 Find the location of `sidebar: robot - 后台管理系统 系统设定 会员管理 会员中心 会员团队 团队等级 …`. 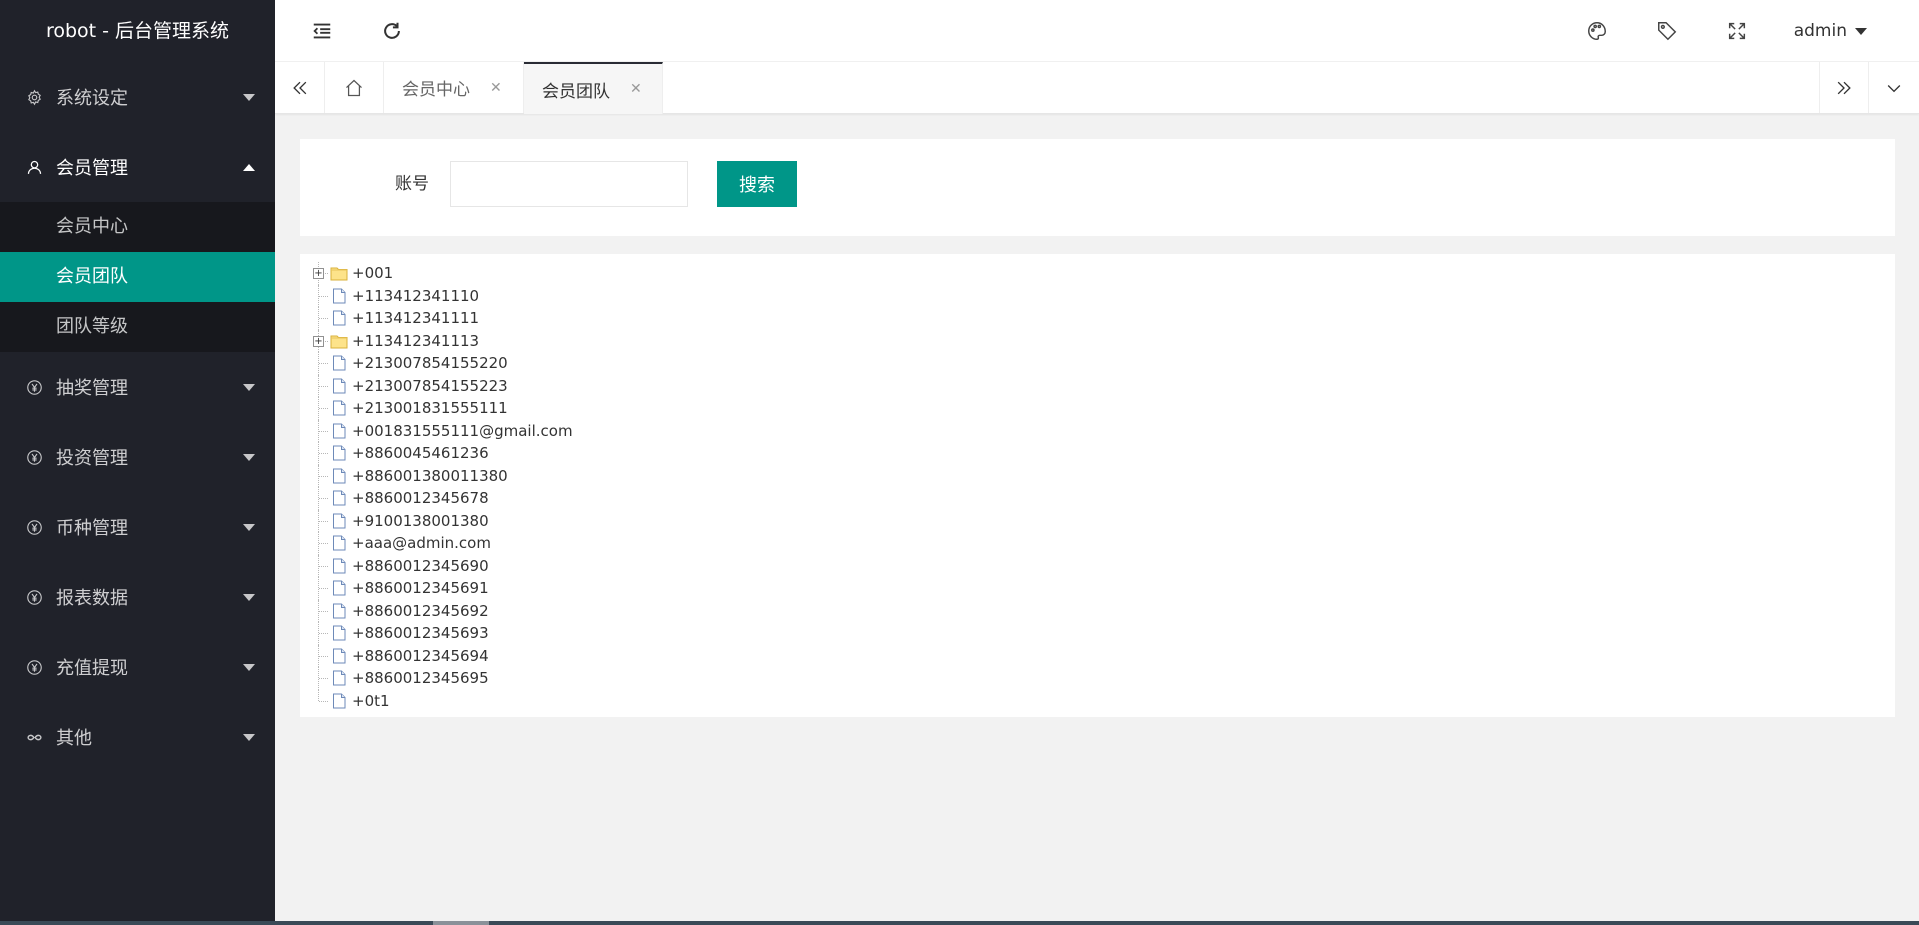

sidebar: robot - 后台管理系统 系统设定 会员管理 会员中心 会员团队 团队等级 … is located at coordinates (137, 462).